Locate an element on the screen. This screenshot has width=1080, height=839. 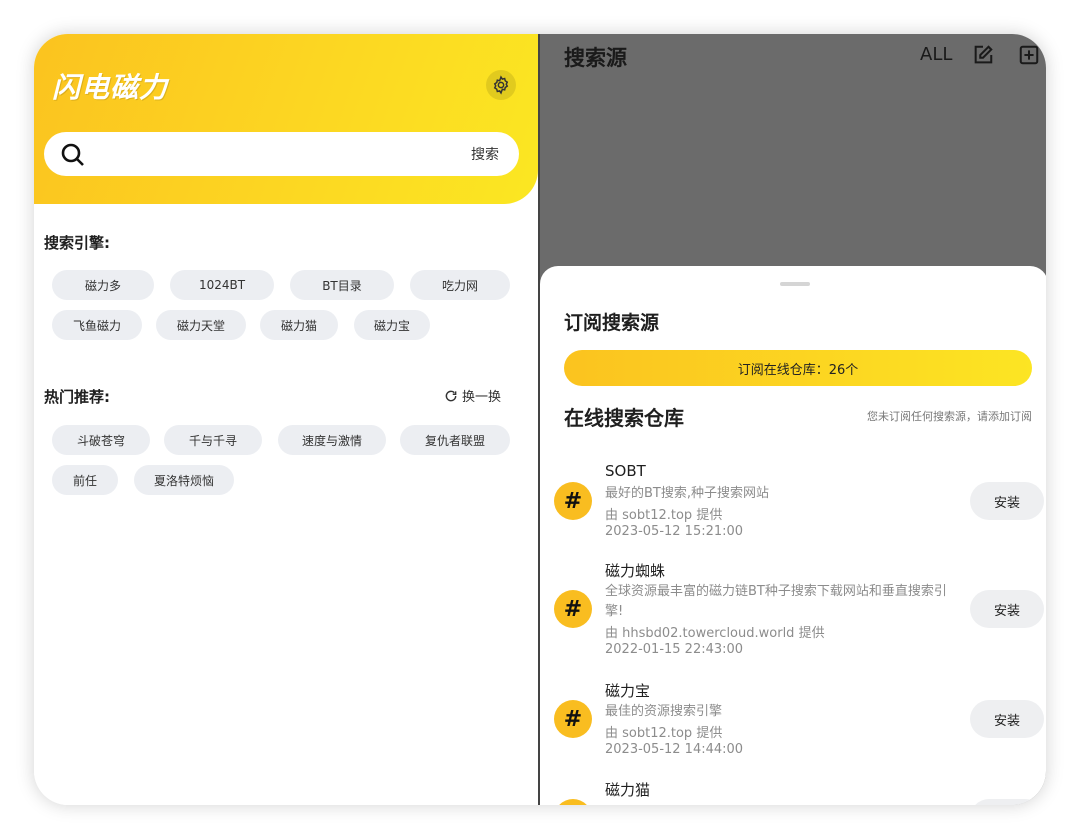
chip: 磁力多 is located at coordinates (103, 285).